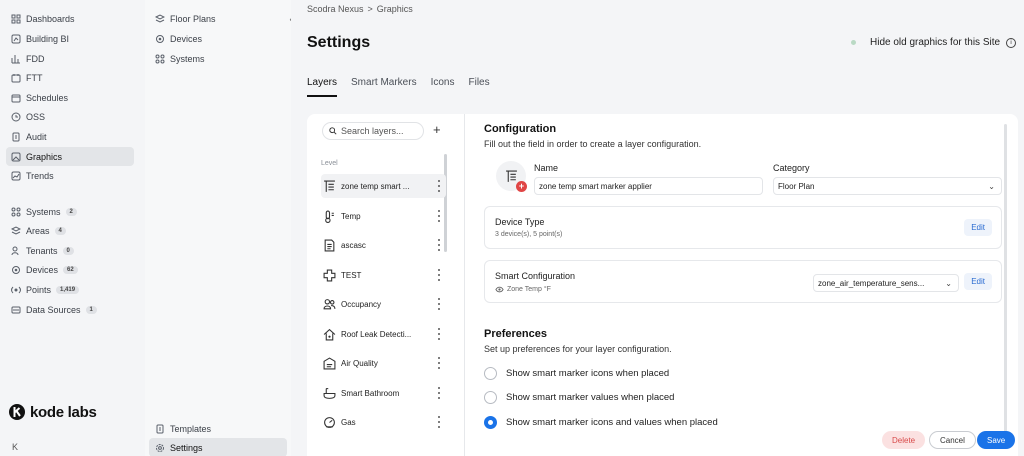 The image size is (1024, 456). I want to click on delete-button: Delete, so click(904, 440).